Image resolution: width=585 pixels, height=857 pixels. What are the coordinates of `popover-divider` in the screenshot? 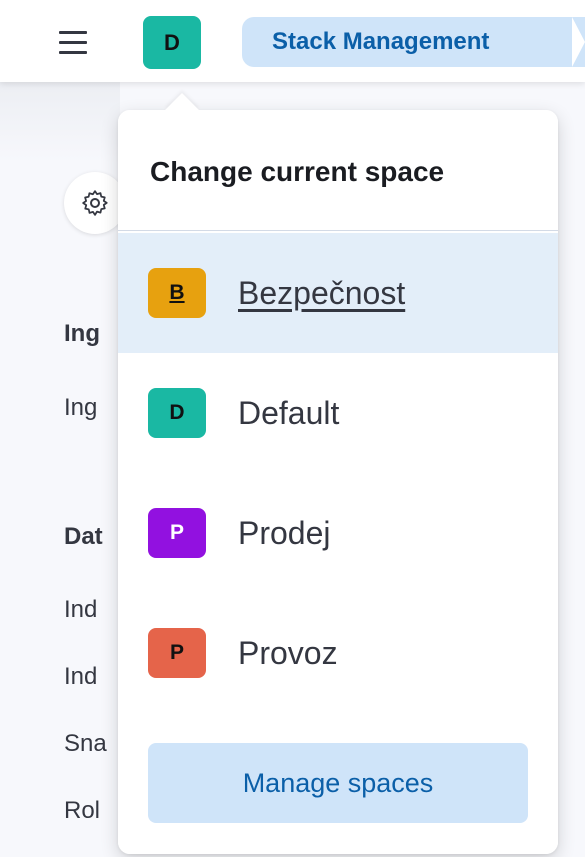 It's located at (338, 230).